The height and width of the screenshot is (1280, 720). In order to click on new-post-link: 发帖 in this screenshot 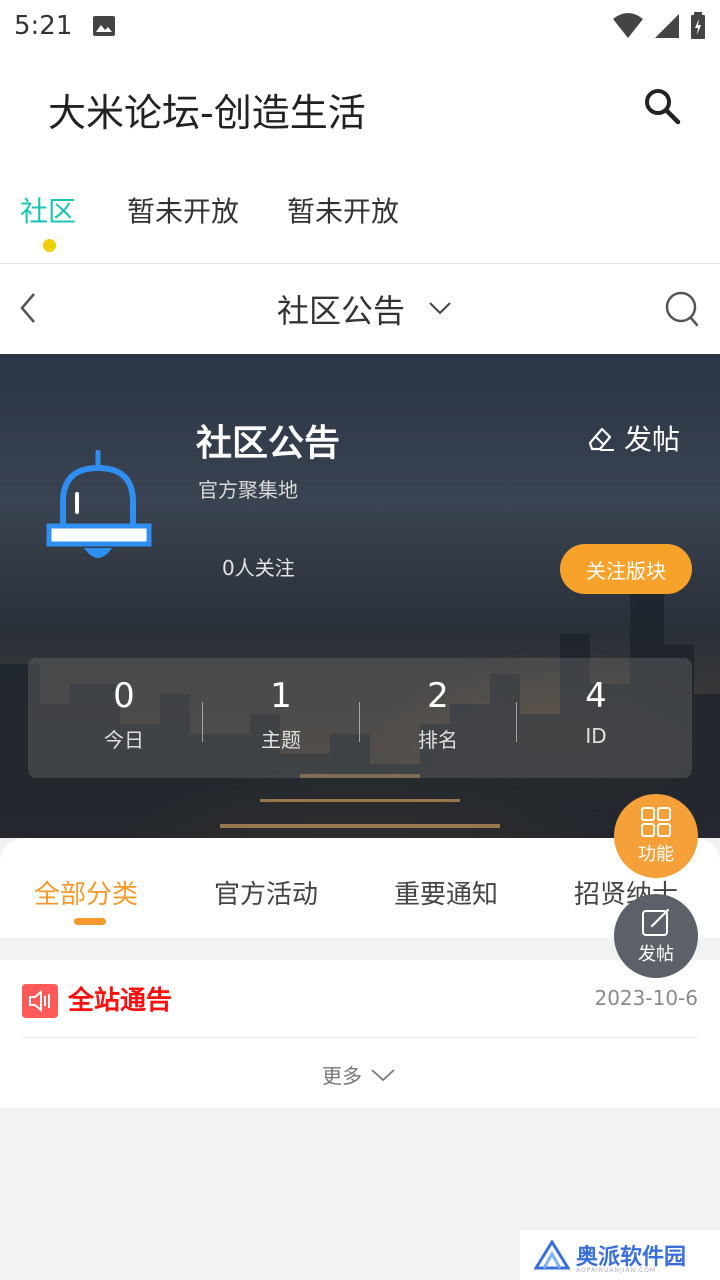, I will do `click(633, 438)`.